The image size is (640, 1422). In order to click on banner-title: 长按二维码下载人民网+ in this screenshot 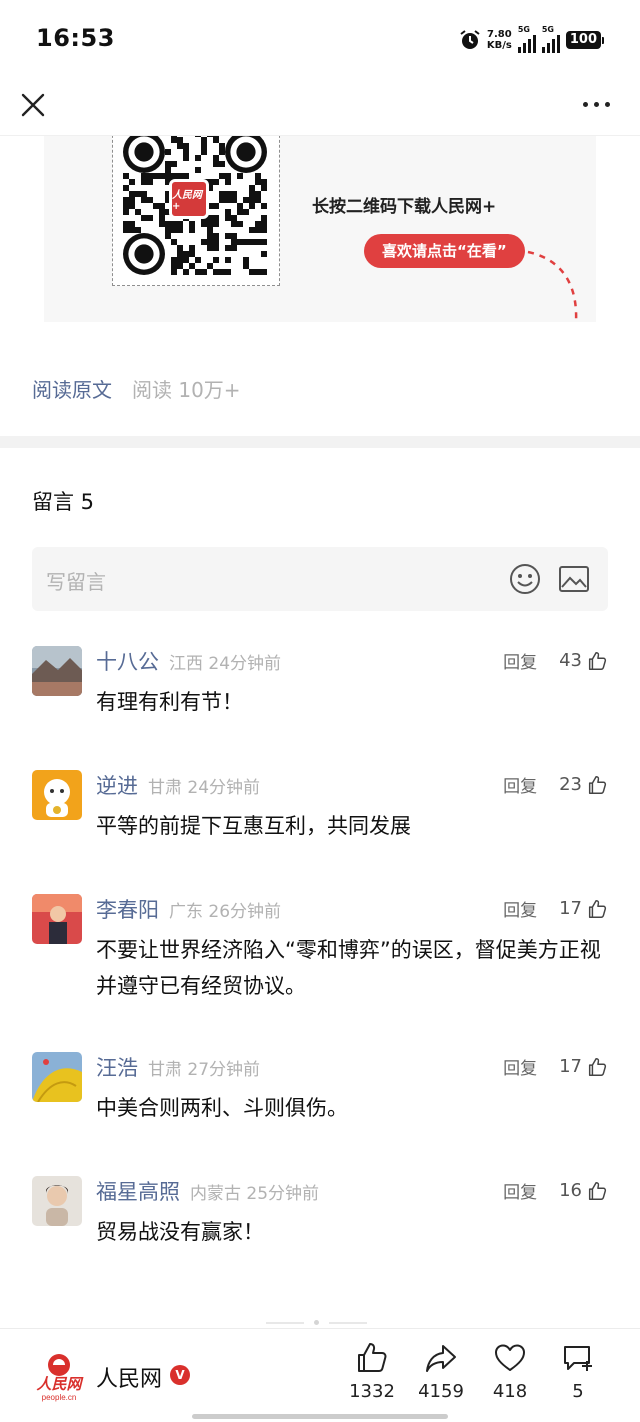, I will do `click(404, 207)`.